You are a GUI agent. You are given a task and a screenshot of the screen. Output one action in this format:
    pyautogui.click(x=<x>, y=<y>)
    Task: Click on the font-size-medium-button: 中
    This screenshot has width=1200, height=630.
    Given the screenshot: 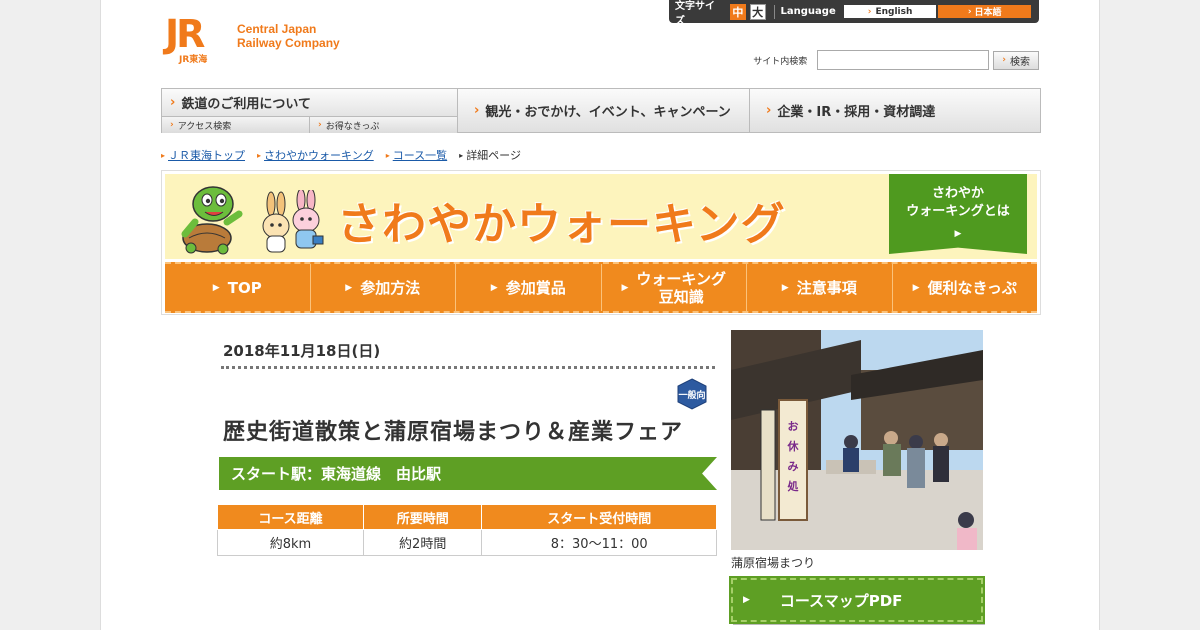 What is the action you would take?
    pyautogui.click(x=737, y=11)
    